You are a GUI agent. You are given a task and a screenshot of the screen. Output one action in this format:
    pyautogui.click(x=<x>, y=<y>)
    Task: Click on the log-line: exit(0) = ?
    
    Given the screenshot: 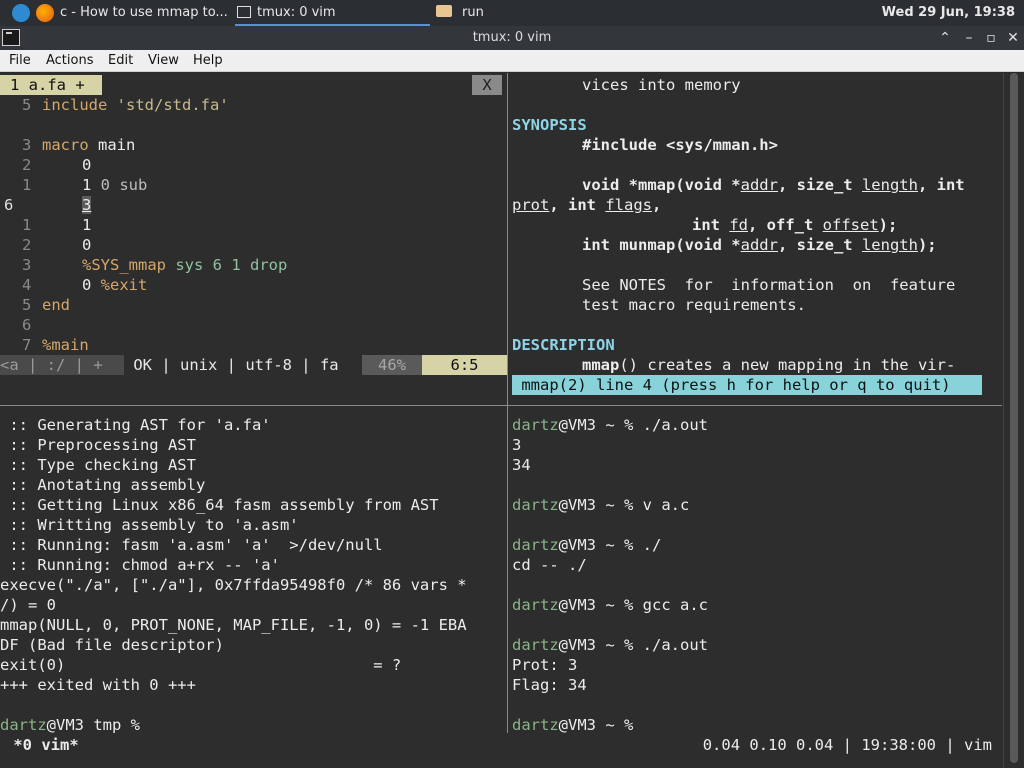 What is the action you would take?
    pyautogui.click(x=201, y=665)
    